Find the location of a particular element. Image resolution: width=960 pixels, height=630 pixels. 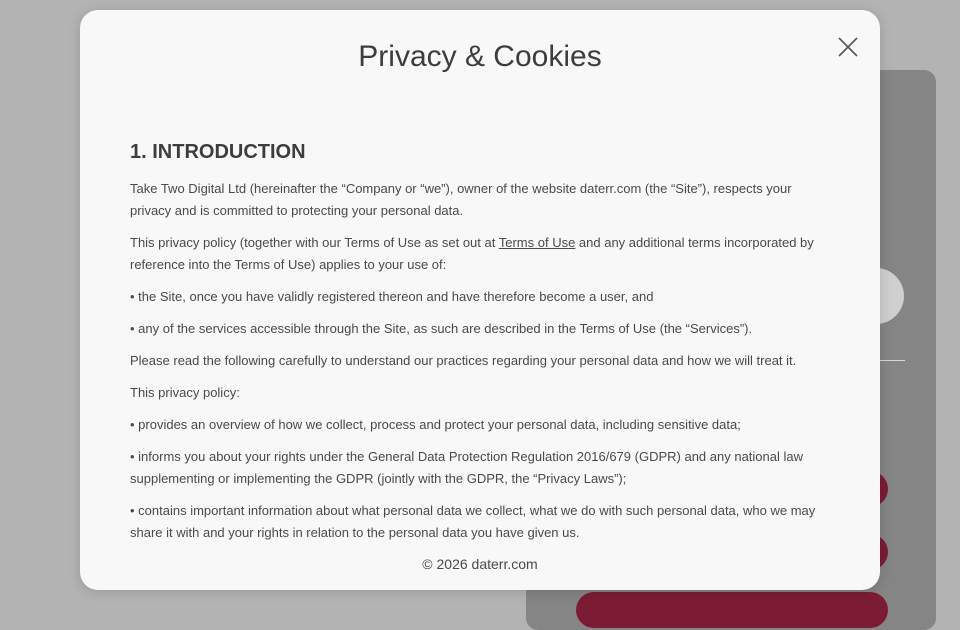

terms-of-use-link: Terms of Use is located at coordinates (537, 242).